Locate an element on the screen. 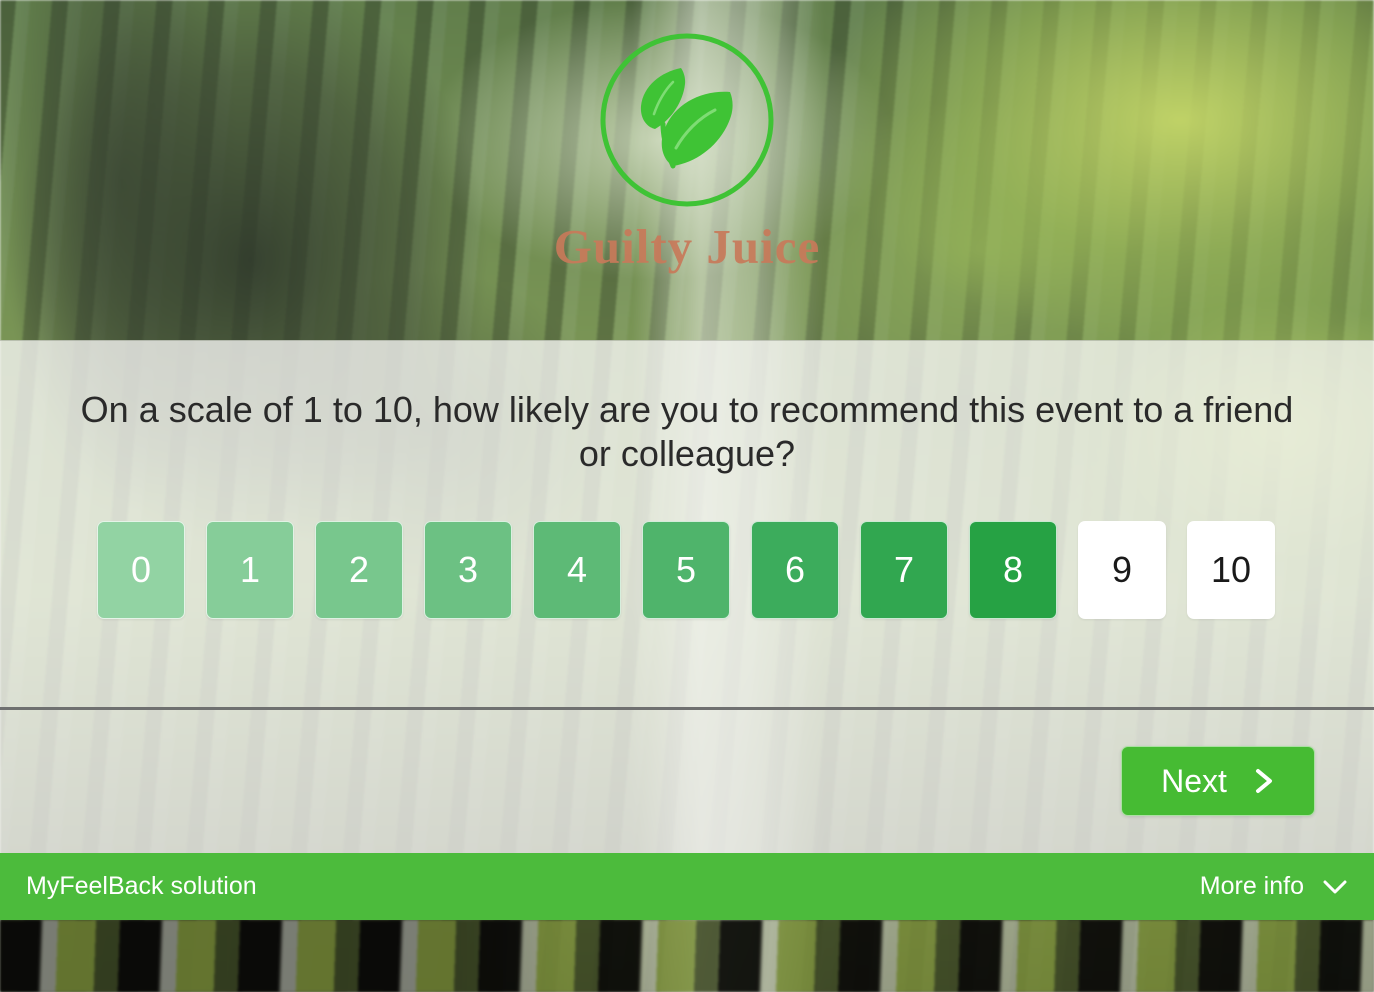 This screenshot has height=992, width=1374. scale-option-9: 9 is located at coordinates (1122, 570).